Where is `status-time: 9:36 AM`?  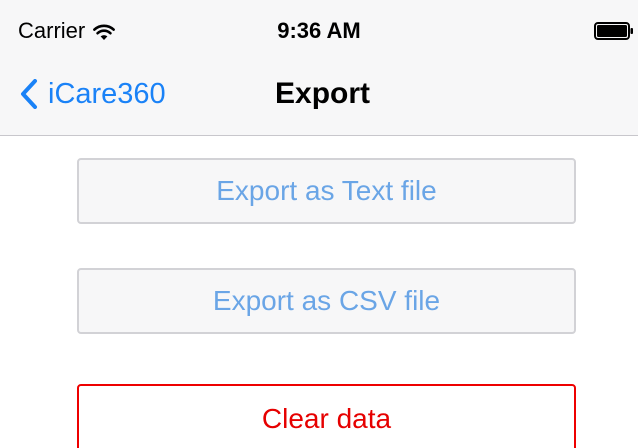 status-time: 9:36 AM is located at coordinates (319, 30).